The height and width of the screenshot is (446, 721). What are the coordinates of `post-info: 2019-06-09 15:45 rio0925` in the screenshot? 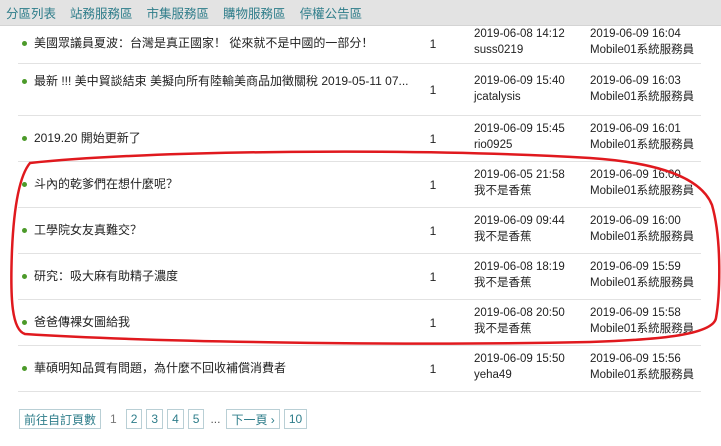 It's located at (529, 137).